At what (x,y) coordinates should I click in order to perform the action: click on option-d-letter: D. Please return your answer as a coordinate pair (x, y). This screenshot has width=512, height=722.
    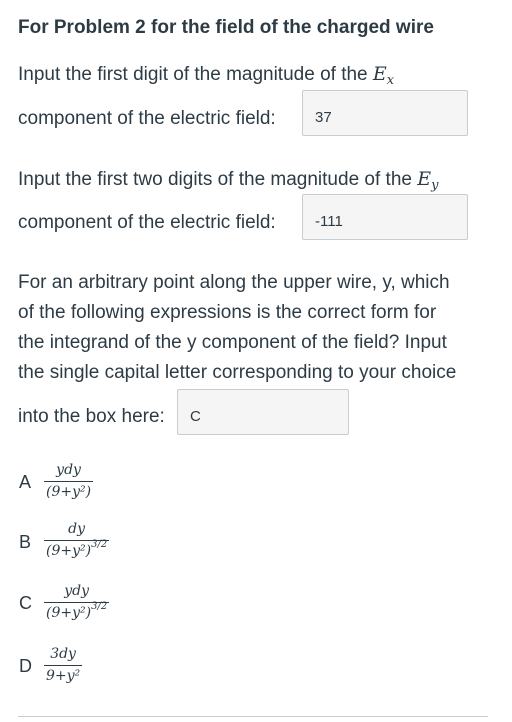
    Looking at the image, I should click on (25, 666).